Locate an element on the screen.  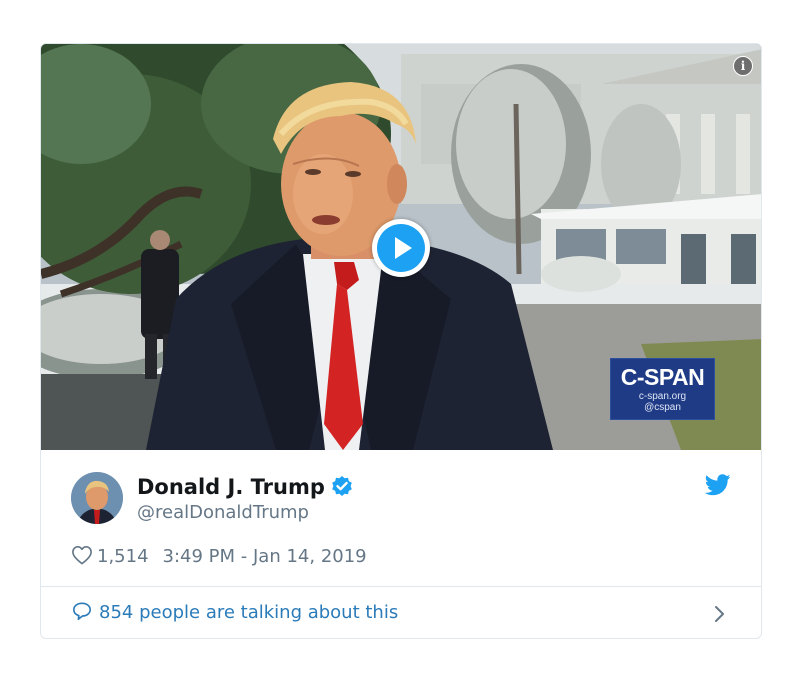
conversation-link: 854 people are talking about this is located at coordinates (234, 613).